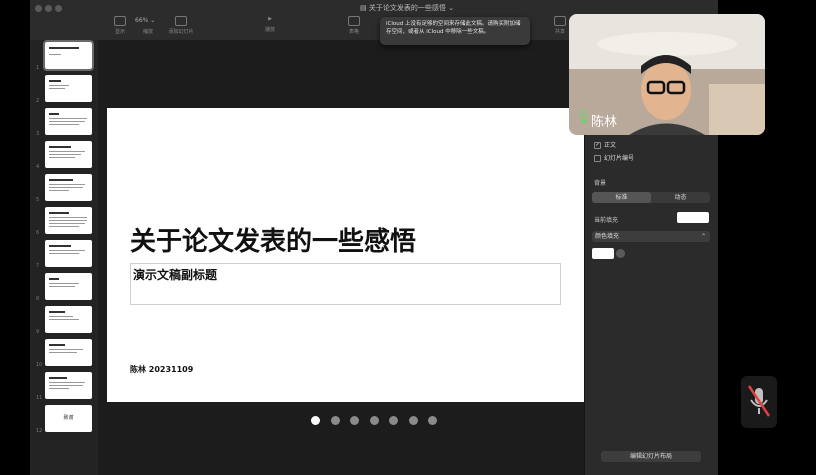  I want to click on document-title: ▤ 关于论文发表的一些感悟 ⌄, so click(407, 8).